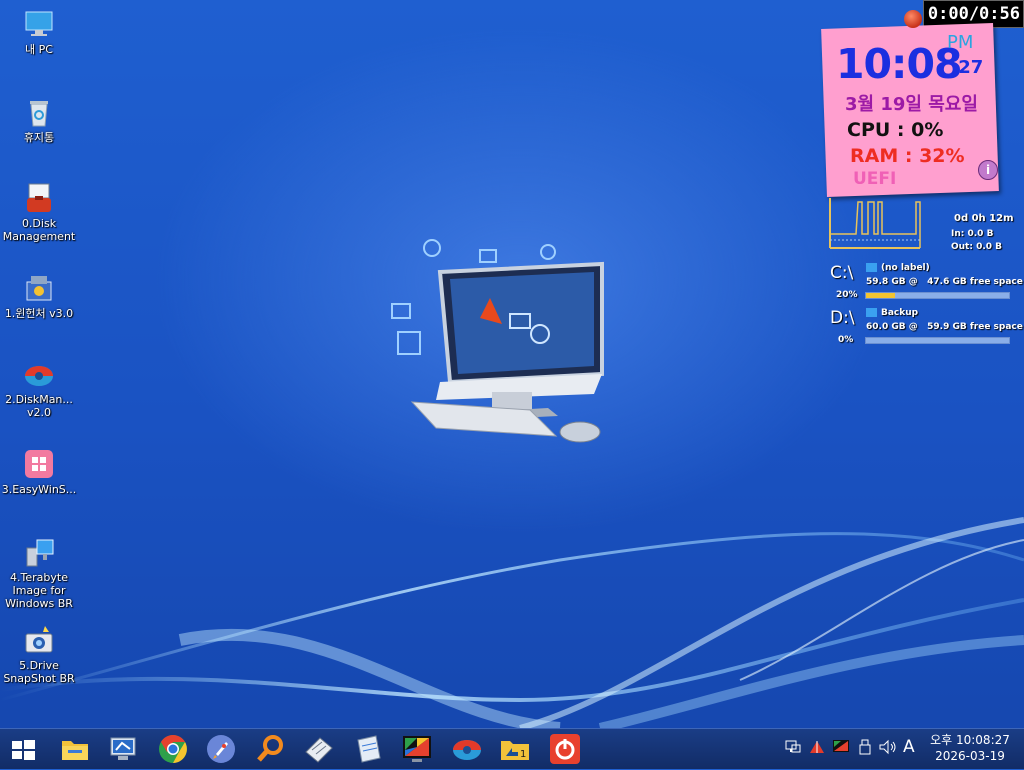 The width and height of the screenshot is (1024, 770). Describe the element at coordinates (972, 234) in the screenshot. I see `net-in-text: In: 0.0 B` at that location.